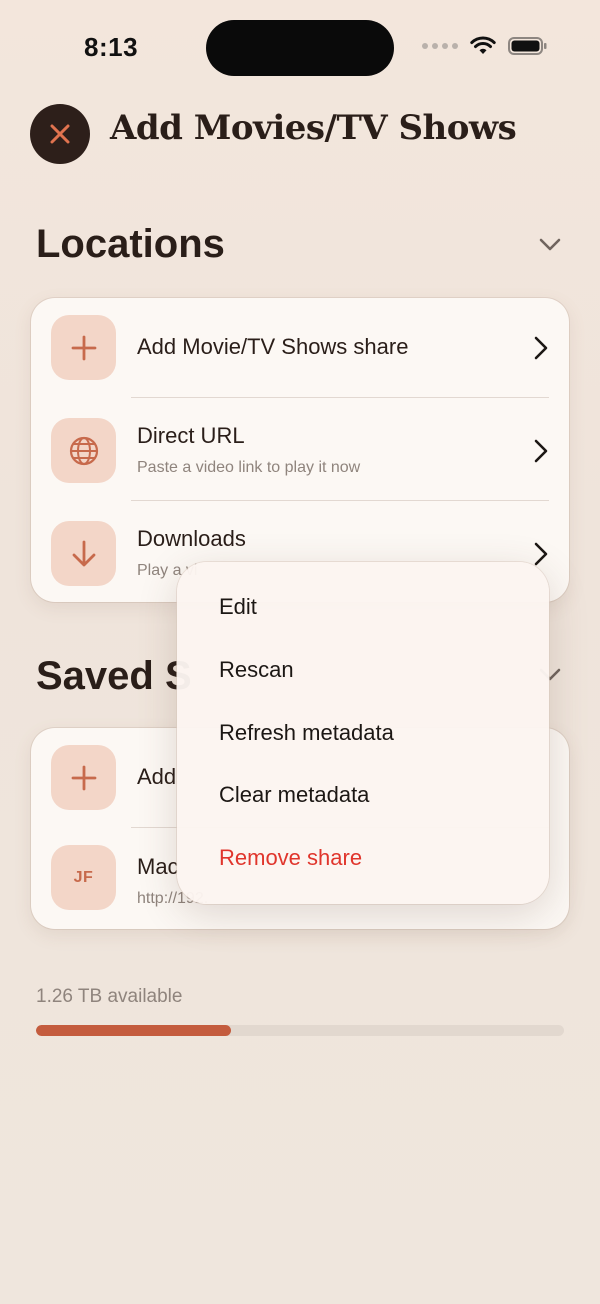  I want to click on saved-shares-section-title: Saved S, so click(114, 676).